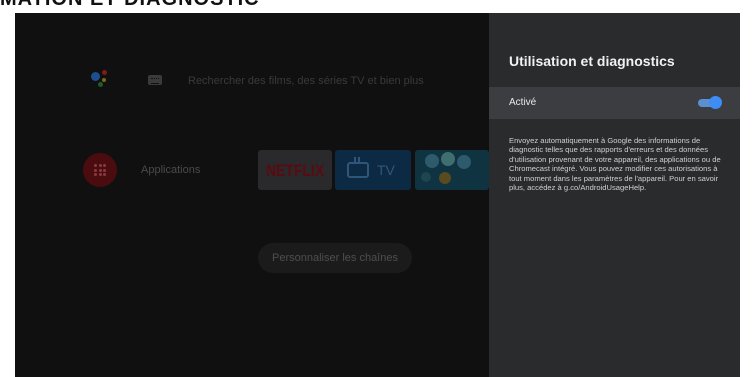 This screenshot has width=755, height=377. What do you see at coordinates (386, 170) in the screenshot?
I see `tv-tile-label: TV` at bounding box center [386, 170].